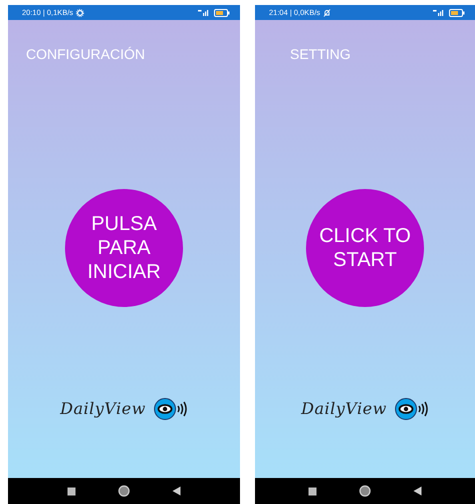 The width and height of the screenshot is (475, 504). Describe the element at coordinates (327, 12) in the screenshot. I see `bell-off-icon` at that location.